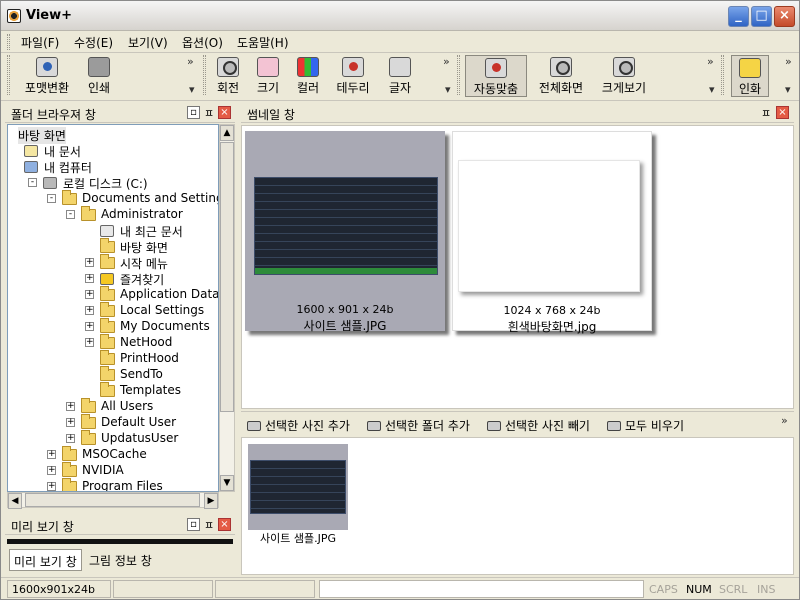  Describe the element at coordinates (298, 495) in the screenshot. I see `selection-item: 사이트 샘플.JPG` at that location.